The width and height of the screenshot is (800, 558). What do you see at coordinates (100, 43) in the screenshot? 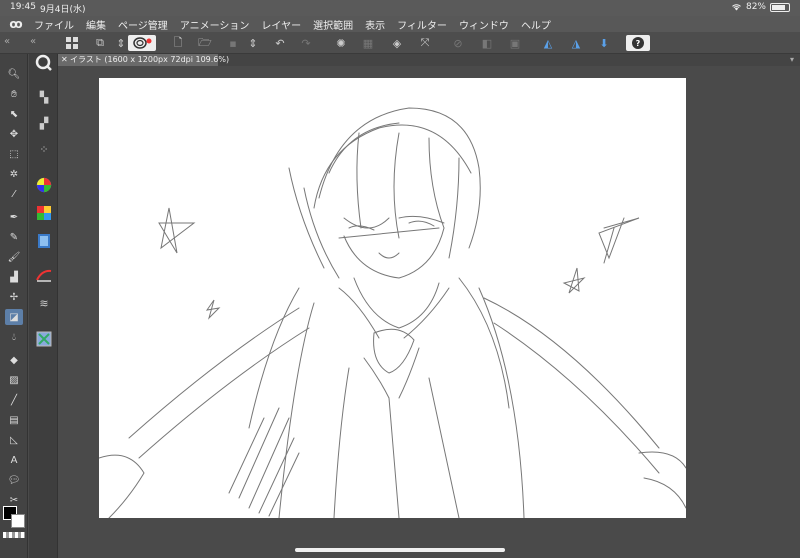
I see `navigator-icon: ⧉` at bounding box center [100, 43].